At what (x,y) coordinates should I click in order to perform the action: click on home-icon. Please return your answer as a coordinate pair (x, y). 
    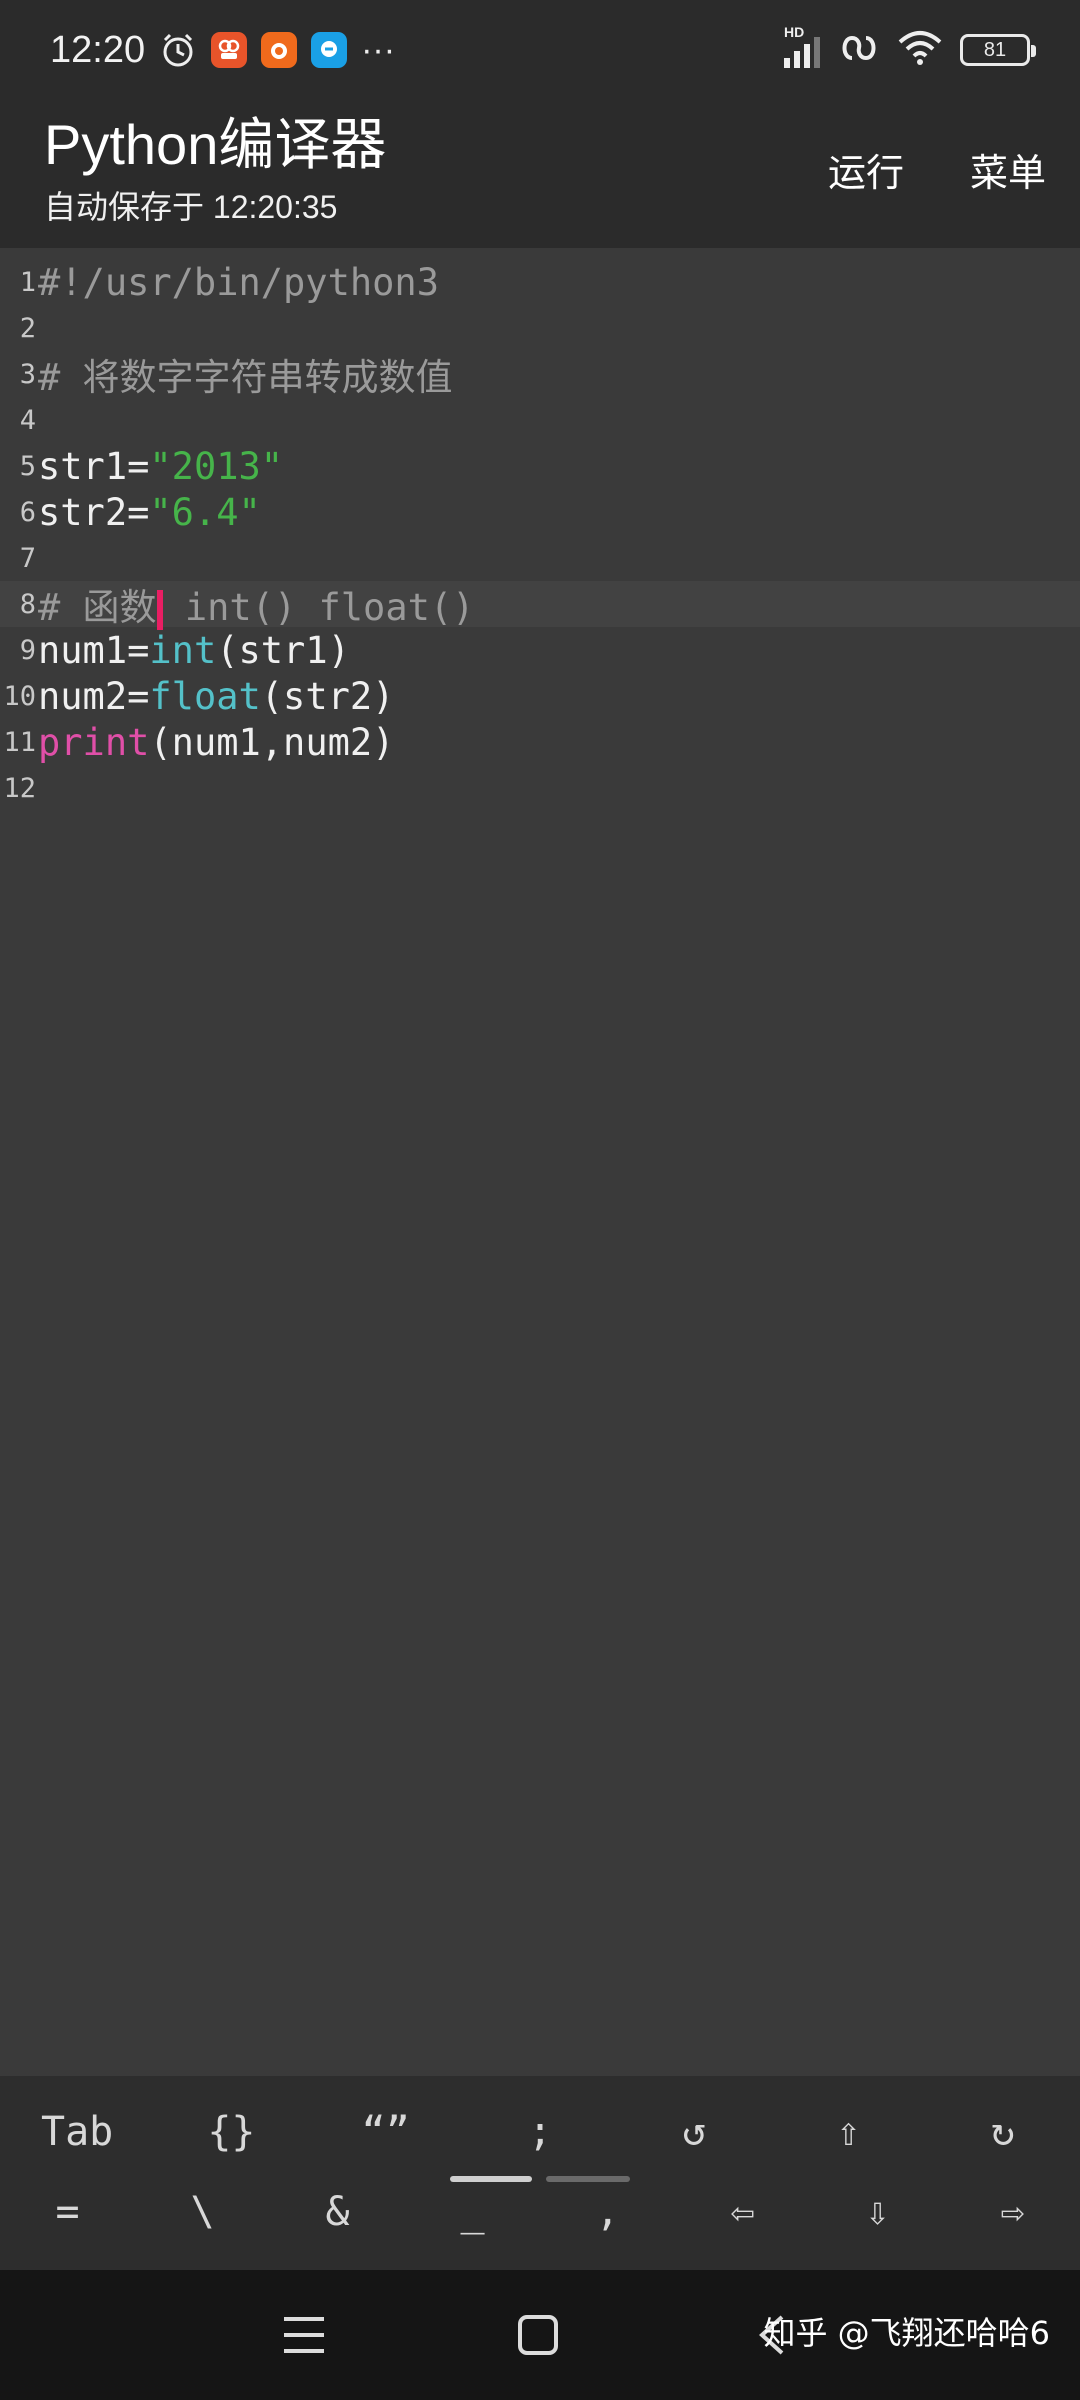
    Looking at the image, I should click on (538, 2335).